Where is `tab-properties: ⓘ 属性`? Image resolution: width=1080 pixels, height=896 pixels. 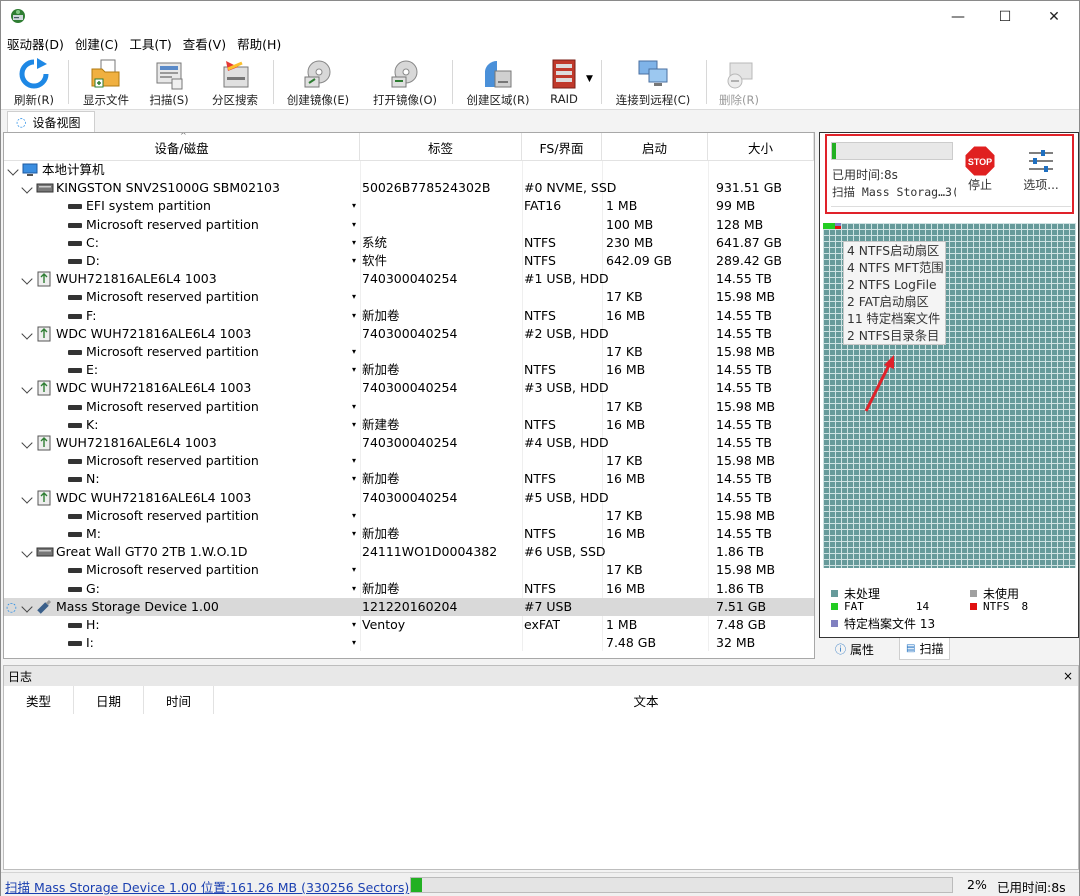 tab-properties: ⓘ 属性 is located at coordinates (854, 649).